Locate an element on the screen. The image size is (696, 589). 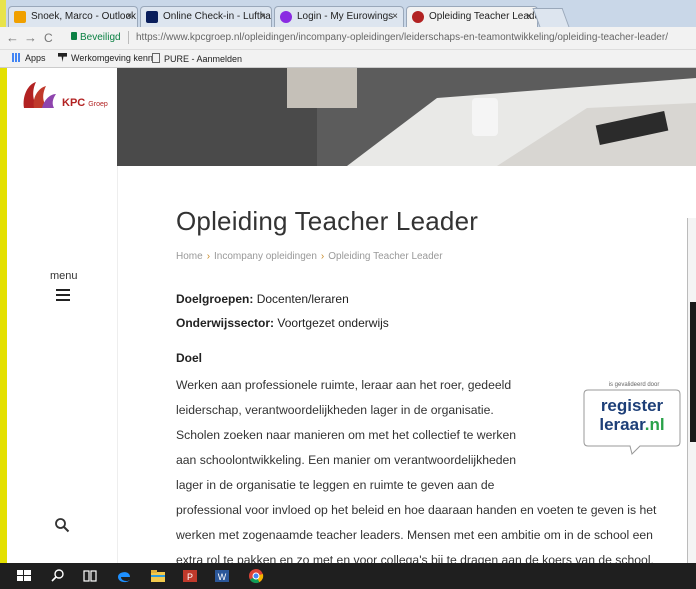
badge-line2: leraar.nl is located at coordinates (631, 424).